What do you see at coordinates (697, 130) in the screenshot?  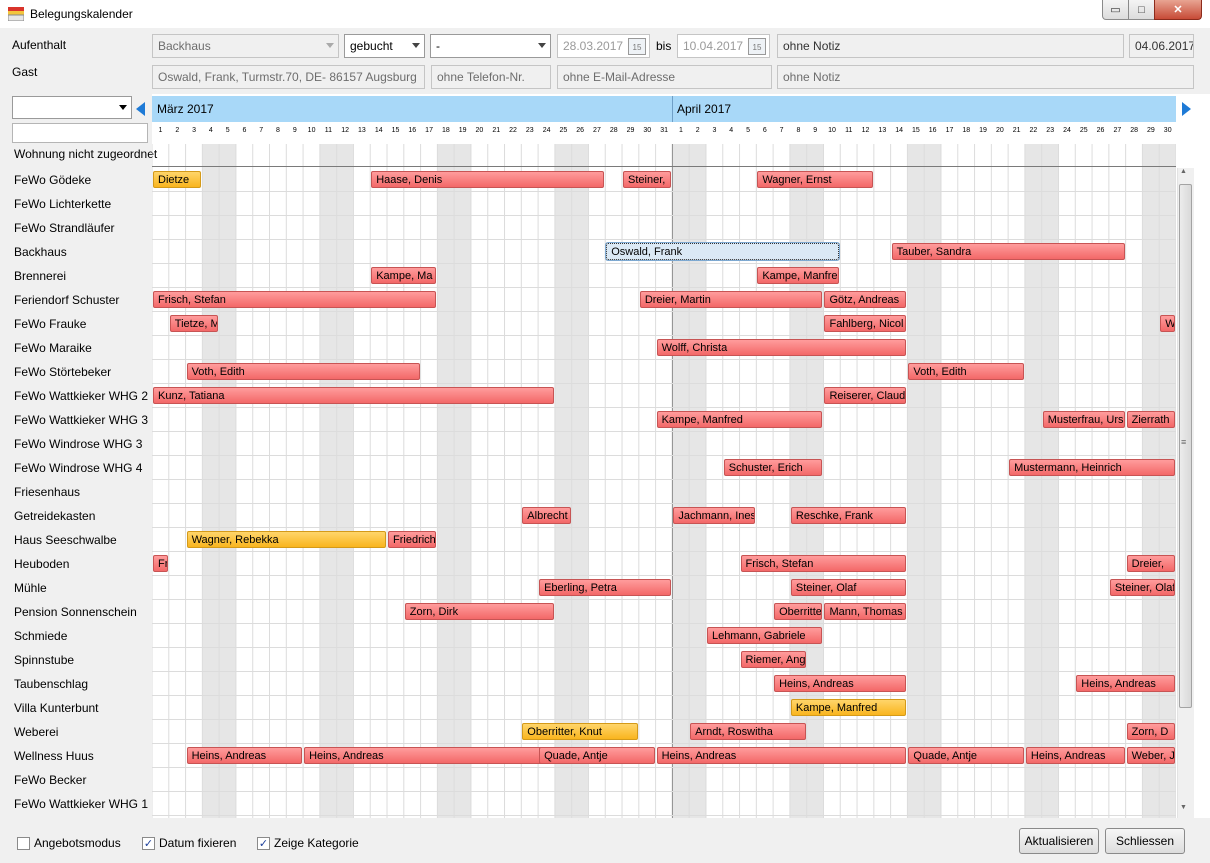 I see `day-number: 2` at bounding box center [697, 130].